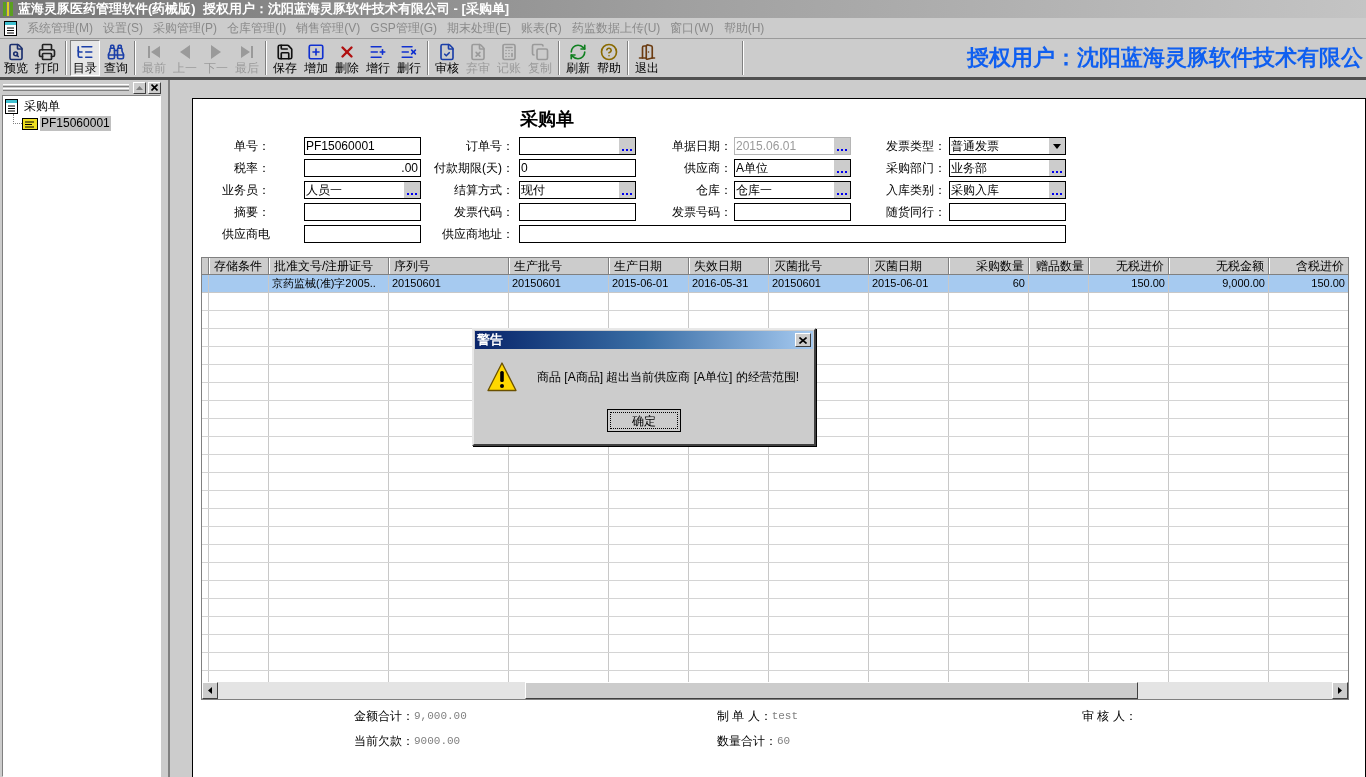  Describe the element at coordinates (609, 58) in the screenshot. I see `toolbar-button: 帮助` at that location.